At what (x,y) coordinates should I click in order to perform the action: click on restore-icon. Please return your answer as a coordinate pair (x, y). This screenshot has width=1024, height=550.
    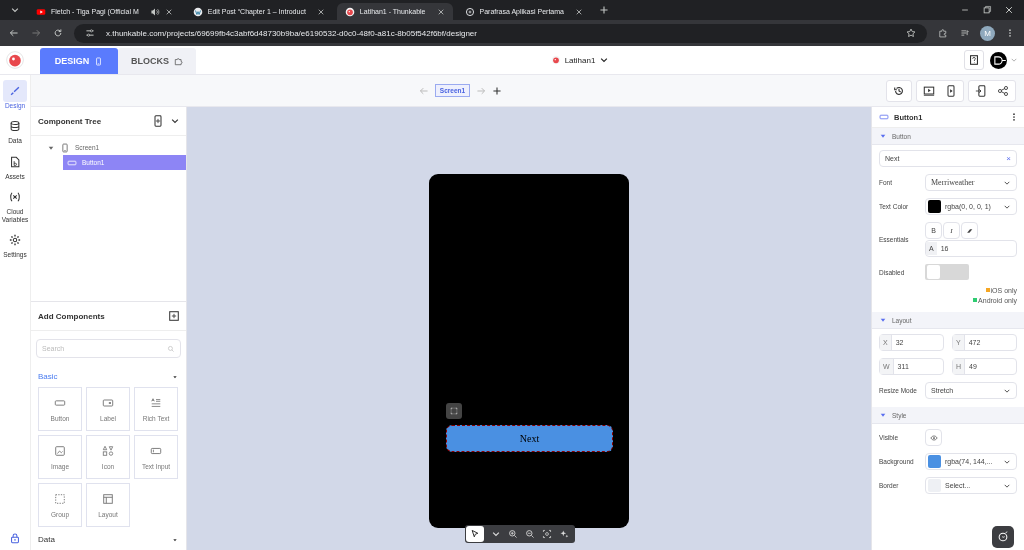
    Looking at the image, I should click on (987, 10).